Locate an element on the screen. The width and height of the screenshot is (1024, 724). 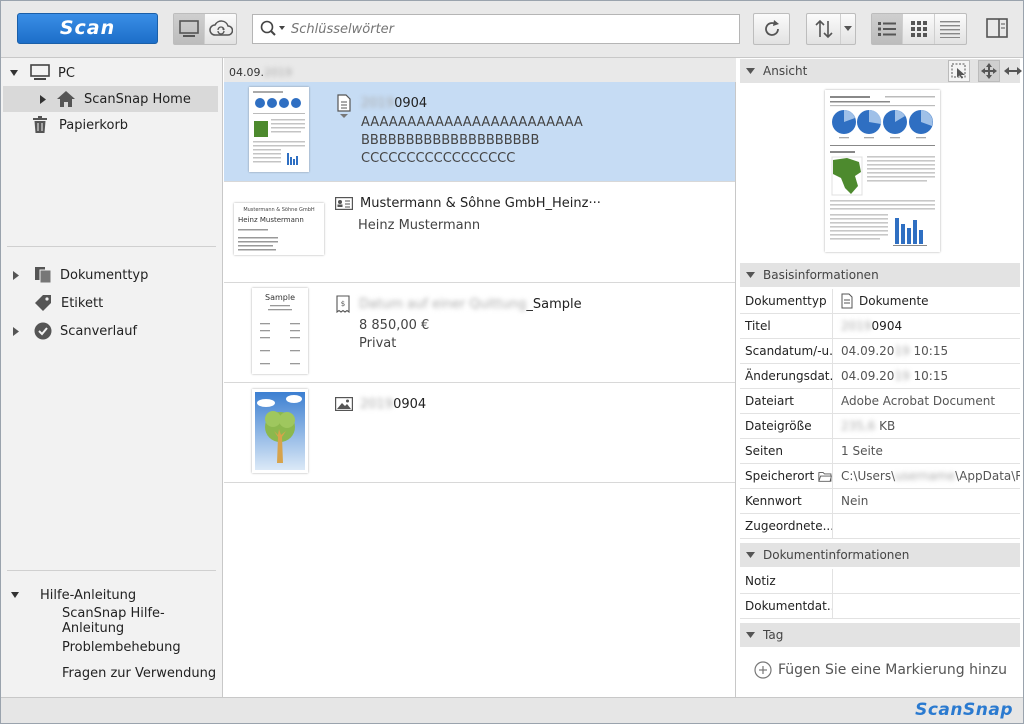
title-suffix: _Sample is located at coordinates (554, 304).